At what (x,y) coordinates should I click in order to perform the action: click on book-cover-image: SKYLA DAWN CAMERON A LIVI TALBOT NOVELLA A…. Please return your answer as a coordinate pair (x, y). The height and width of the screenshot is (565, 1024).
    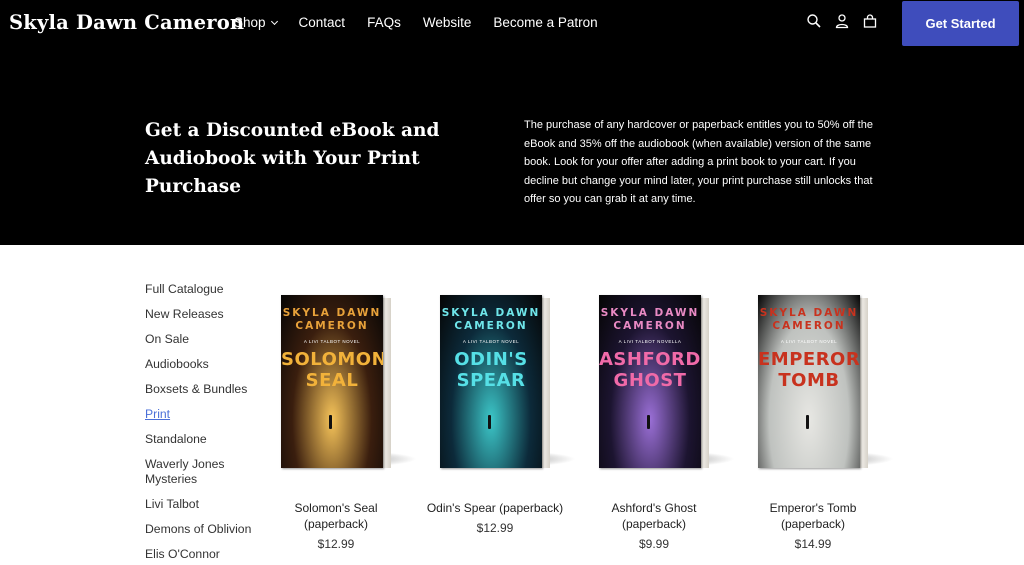
    Looking at the image, I should click on (667, 382).